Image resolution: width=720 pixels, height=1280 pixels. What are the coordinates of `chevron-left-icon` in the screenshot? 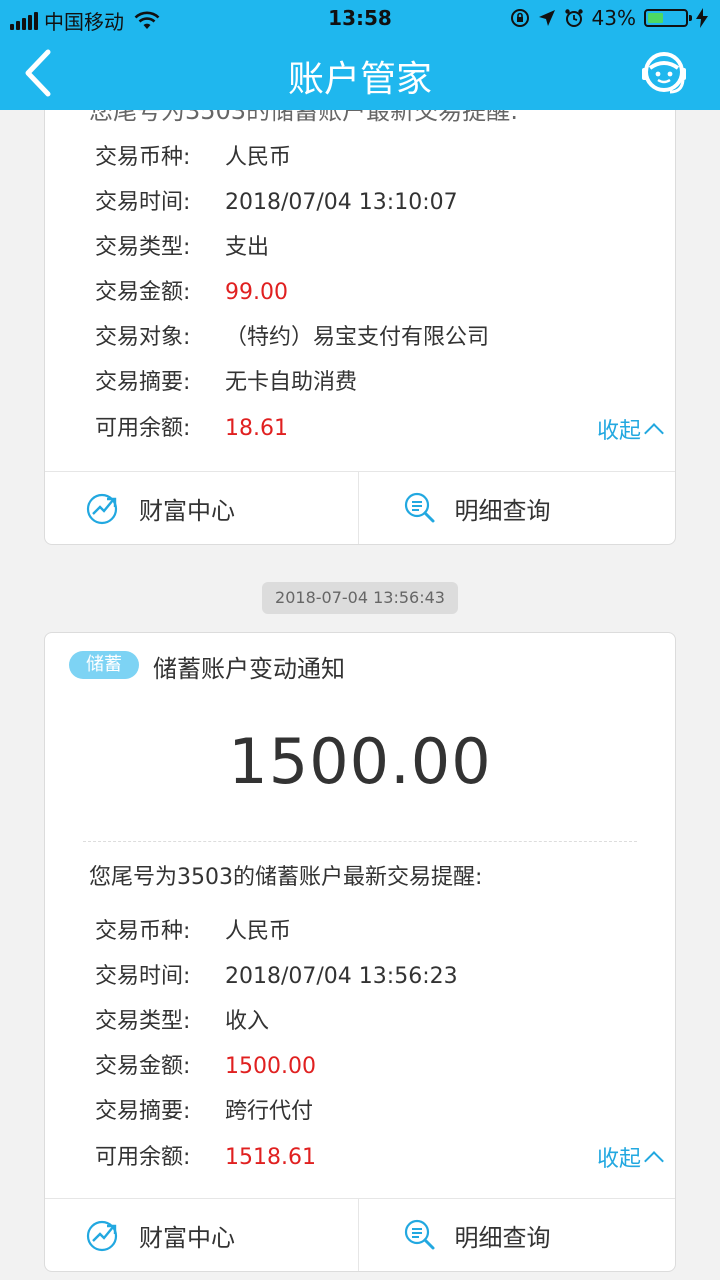 It's located at (38, 73).